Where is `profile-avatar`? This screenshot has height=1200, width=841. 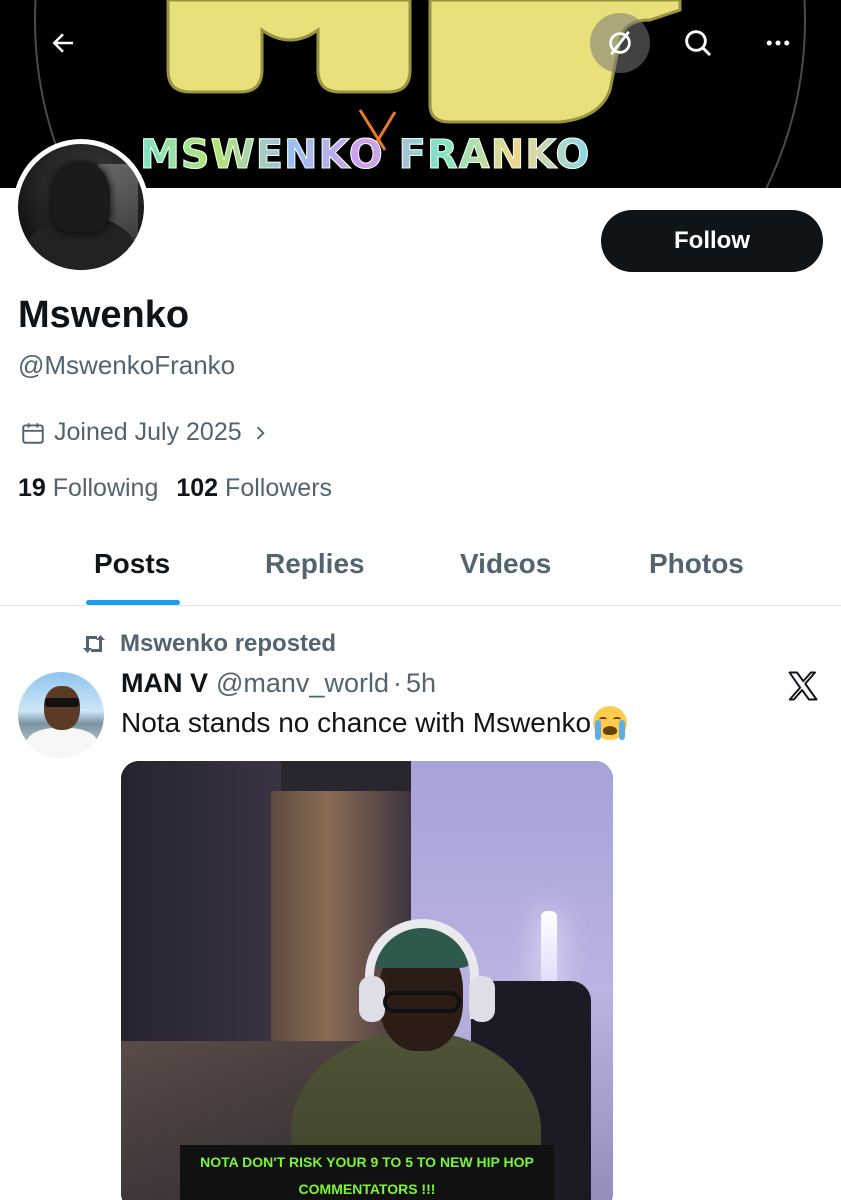
profile-avatar is located at coordinates (81, 207).